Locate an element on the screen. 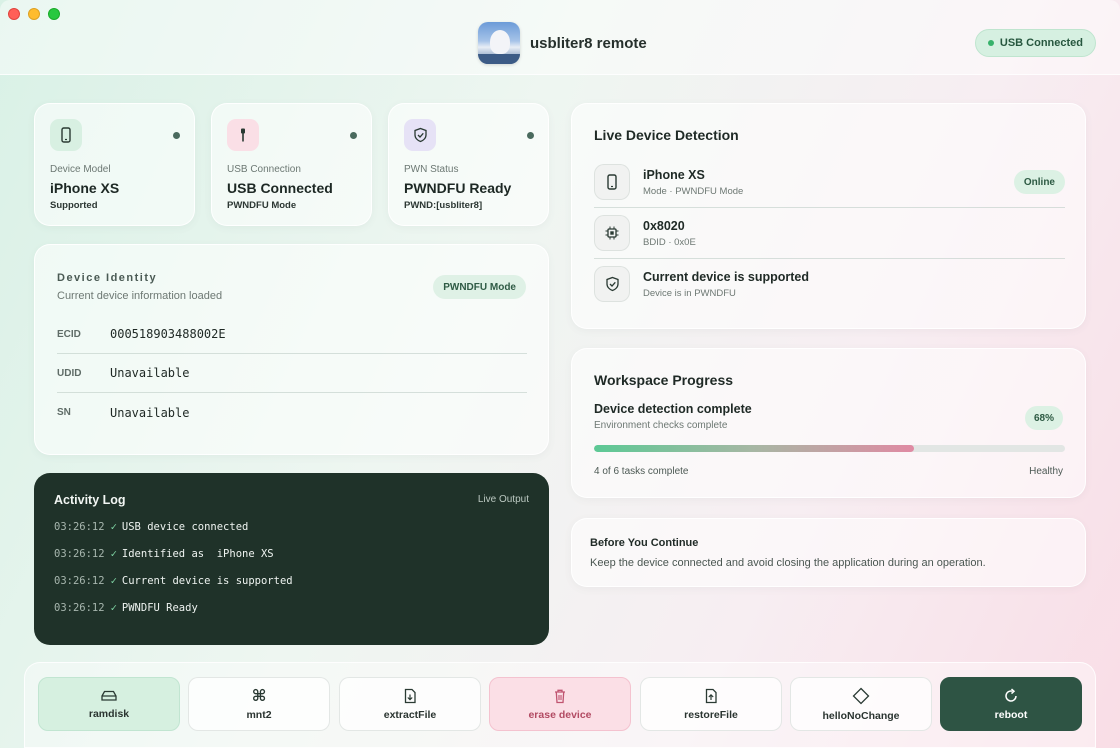  log-entry: 03:26:12 ✓ Identified as iPhone XS is located at coordinates (164, 554).